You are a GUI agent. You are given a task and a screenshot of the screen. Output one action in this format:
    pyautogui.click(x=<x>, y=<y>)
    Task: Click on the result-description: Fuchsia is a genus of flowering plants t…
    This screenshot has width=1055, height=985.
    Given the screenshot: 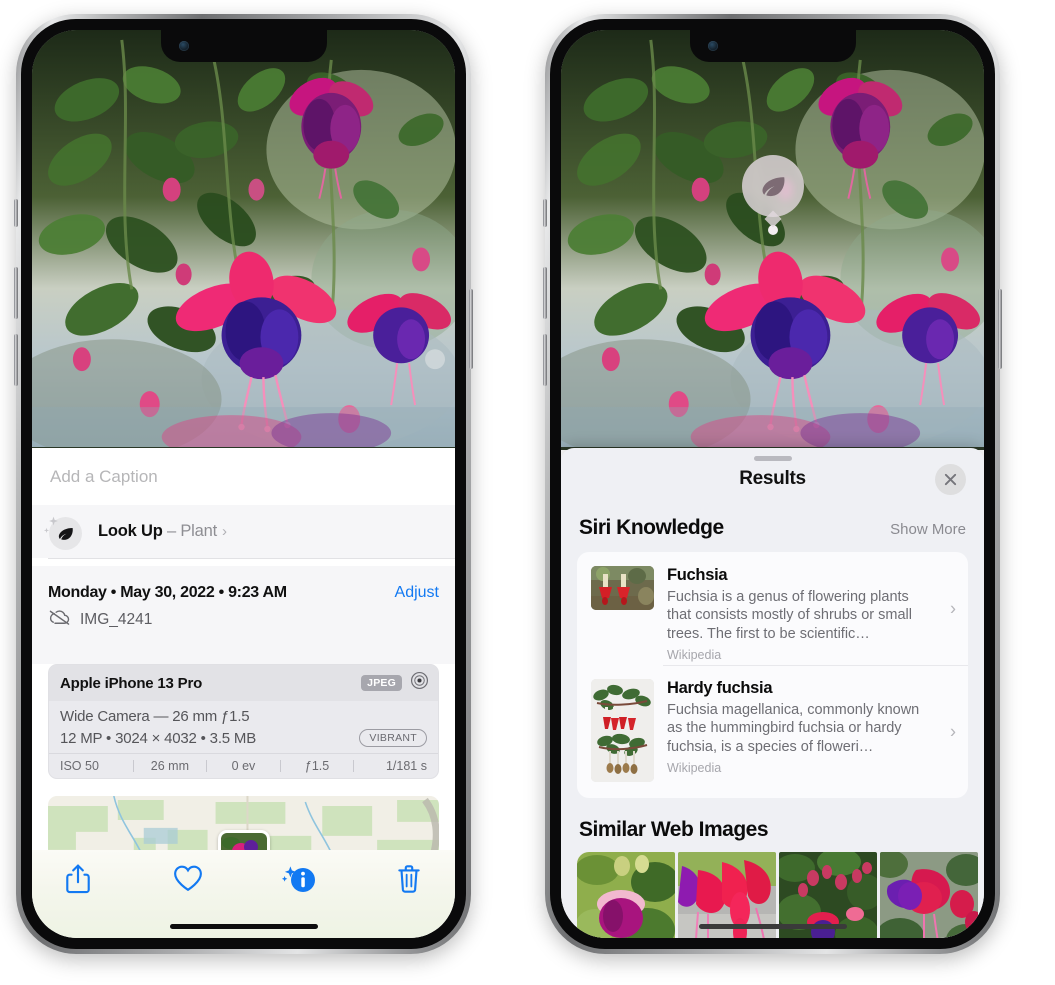 What is the action you would take?
    pyautogui.click(x=789, y=615)
    